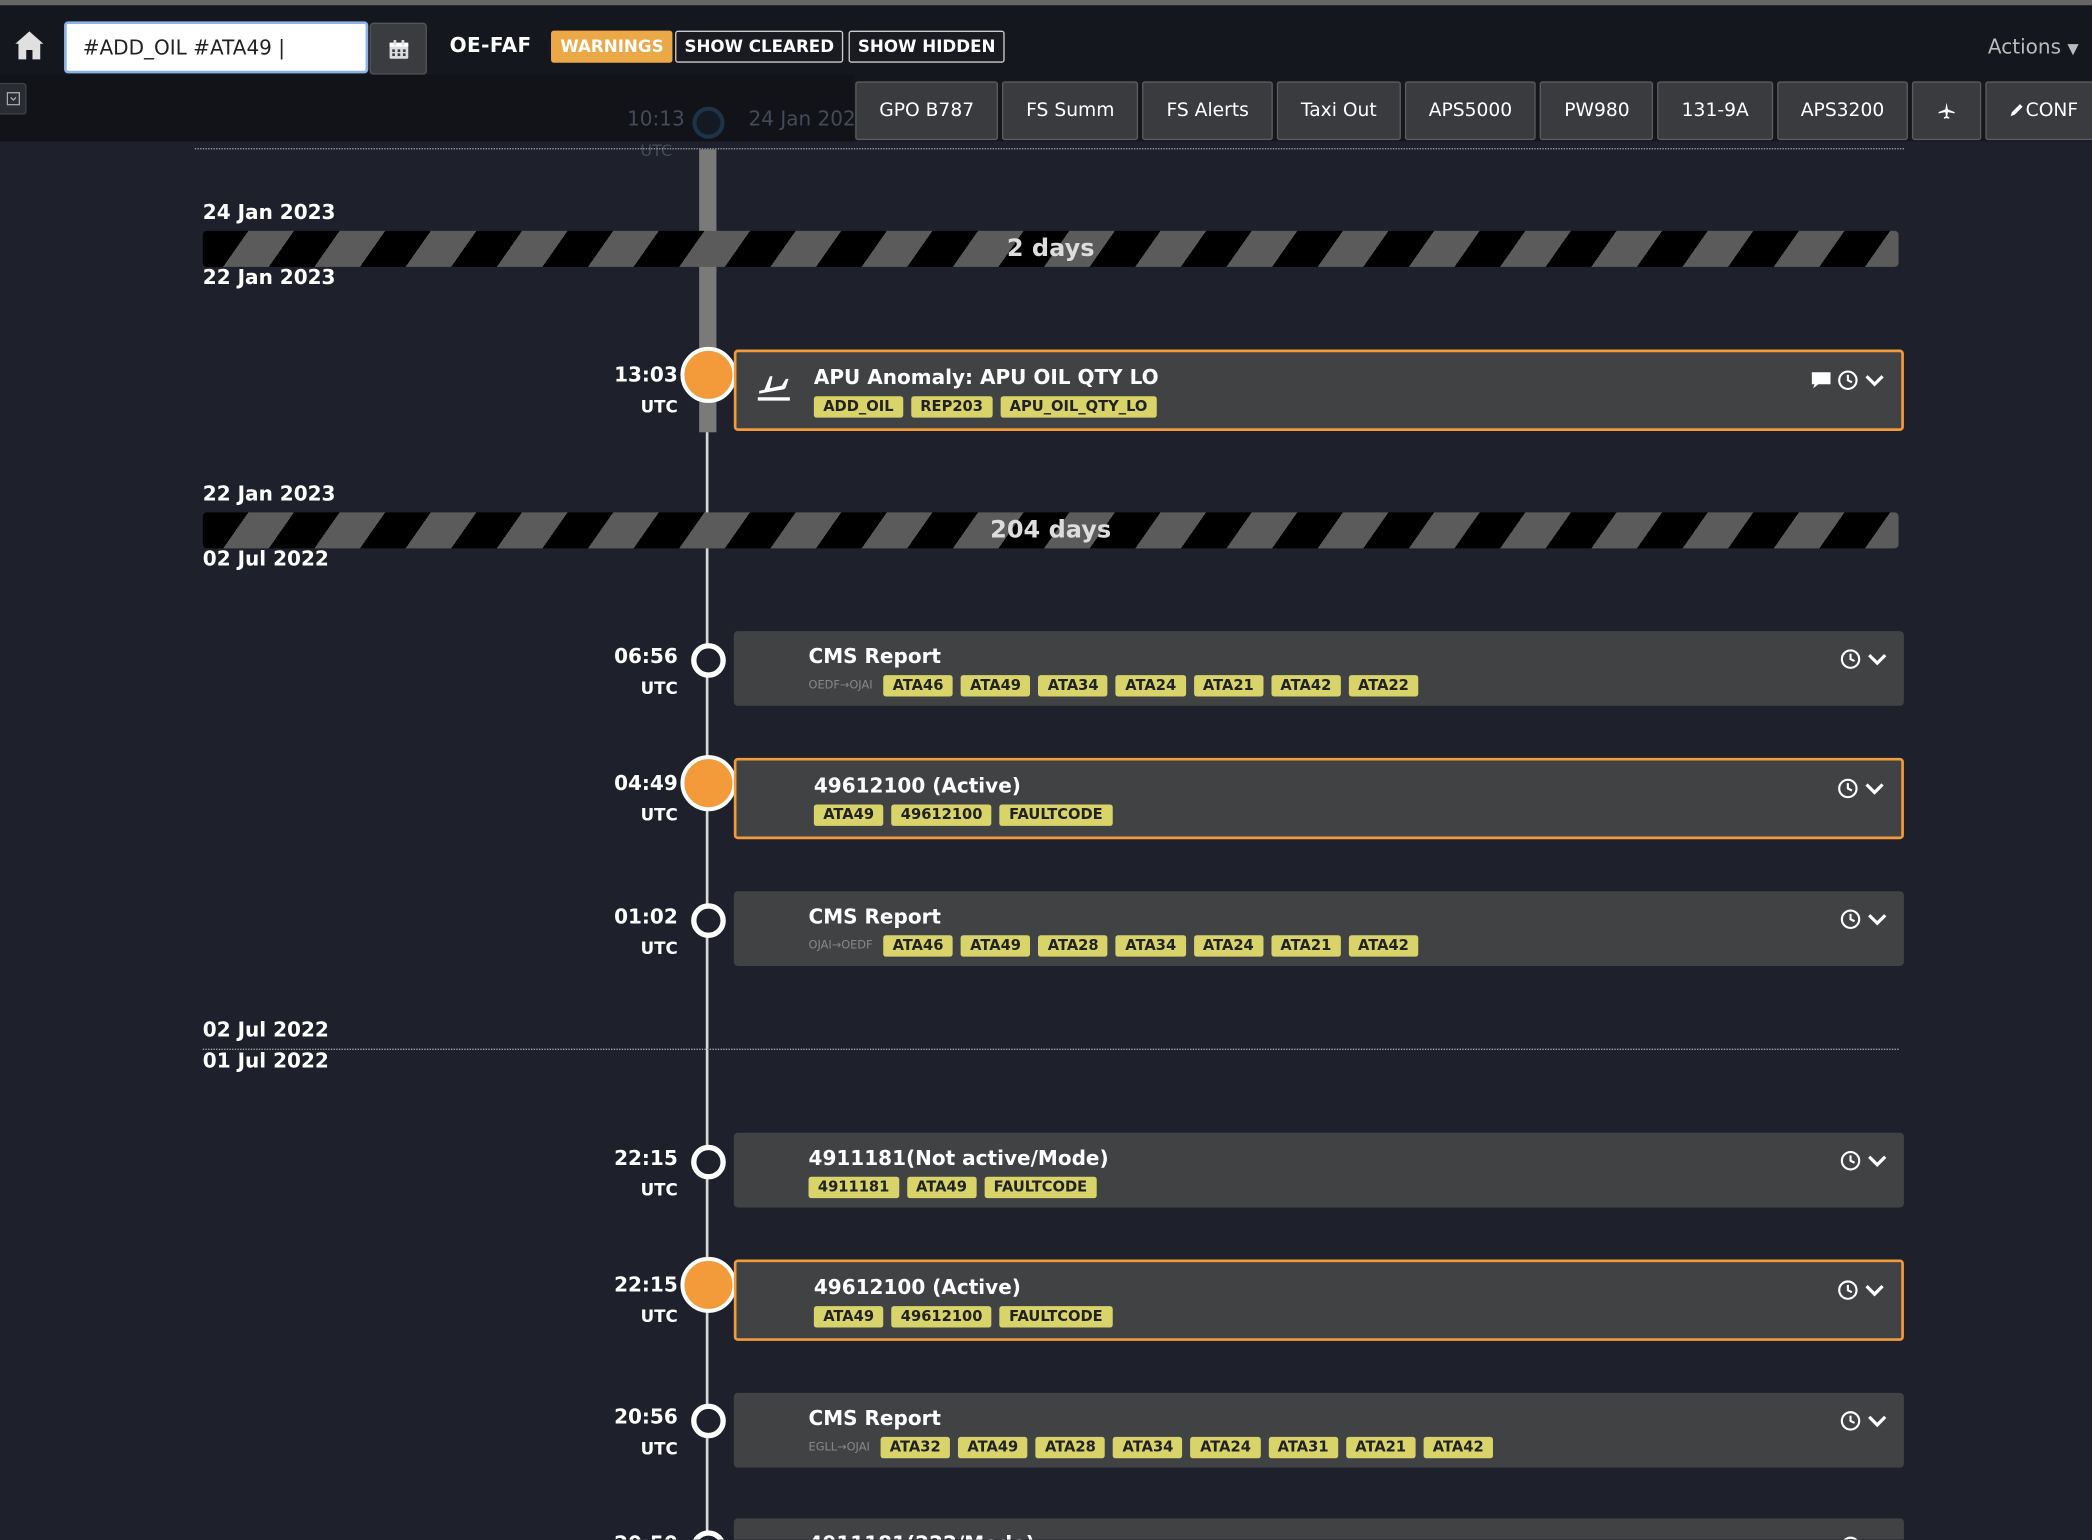 The width and height of the screenshot is (2092, 1540). I want to click on tag: ADD_OIL, so click(858, 407).